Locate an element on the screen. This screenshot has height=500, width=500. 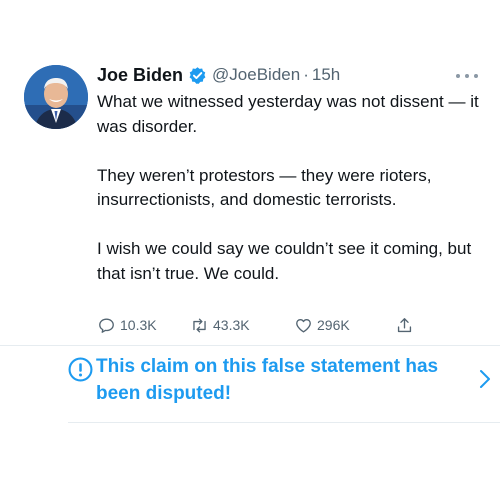
share-button is located at coordinates (406, 325).